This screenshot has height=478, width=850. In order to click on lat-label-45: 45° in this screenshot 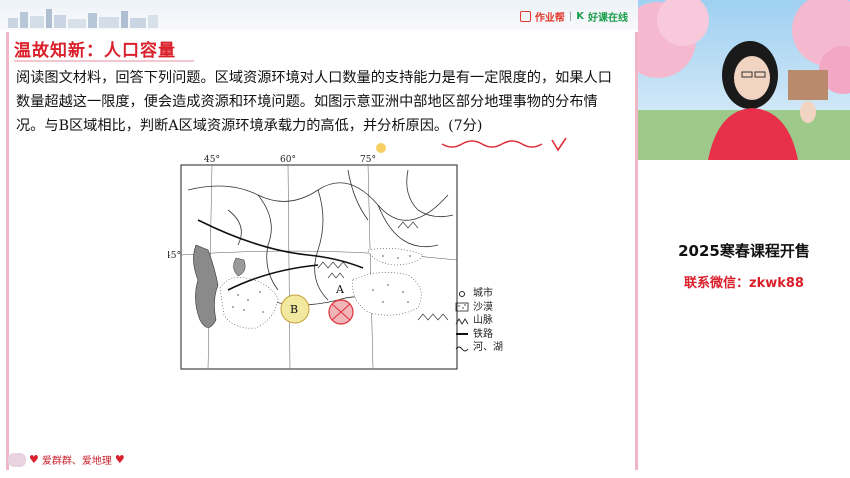, I will do `click(174, 256)`.